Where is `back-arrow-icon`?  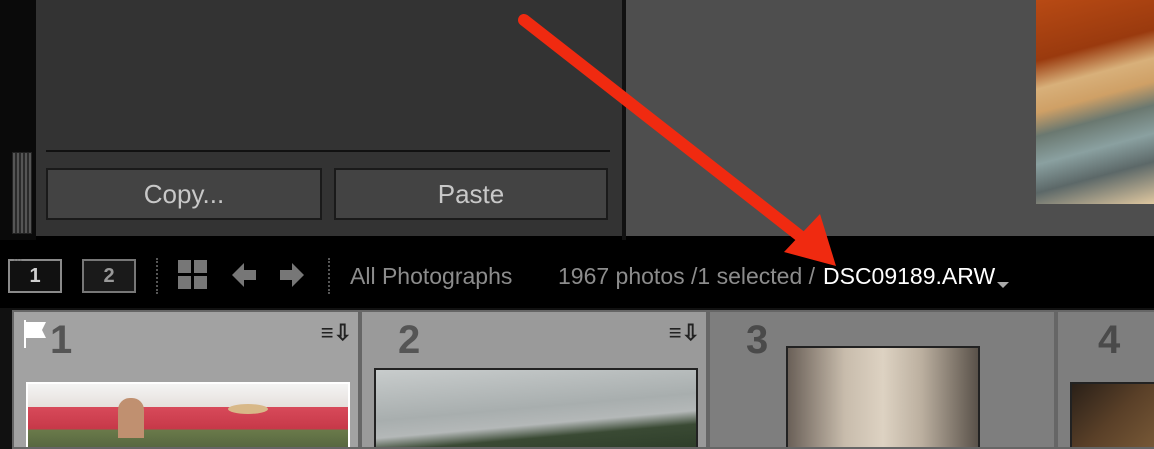 back-arrow-icon is located at coordinates (244, 275).